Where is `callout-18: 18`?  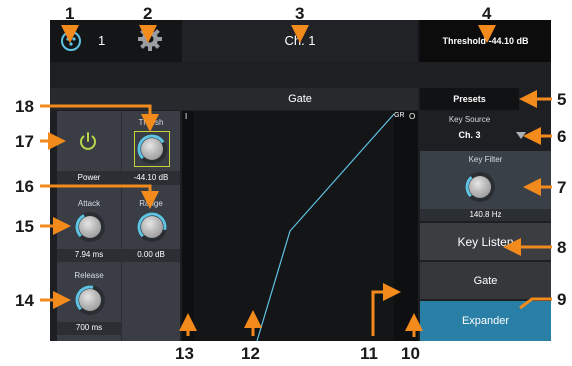 callout-18: 18 is located at coordinates (24, 106).